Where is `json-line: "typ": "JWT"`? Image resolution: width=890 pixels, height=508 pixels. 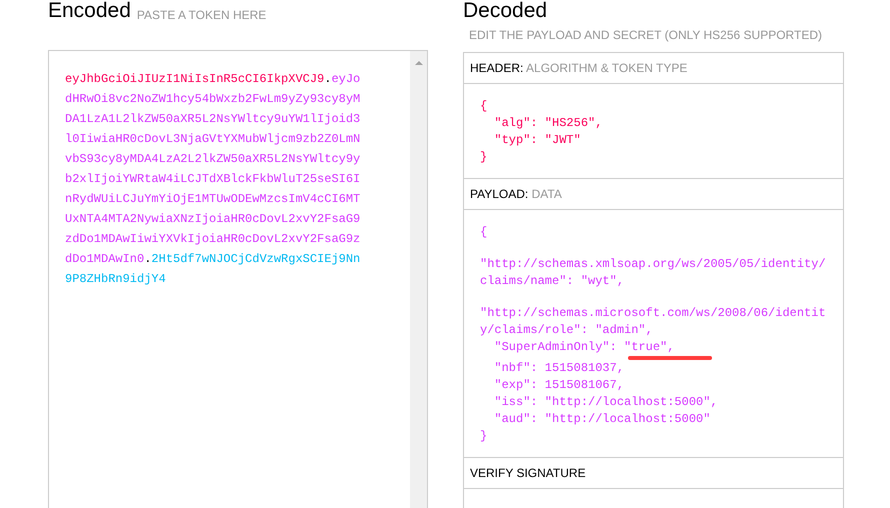
json-line: "typ": "JWT" is located at coordinates (537, 140).